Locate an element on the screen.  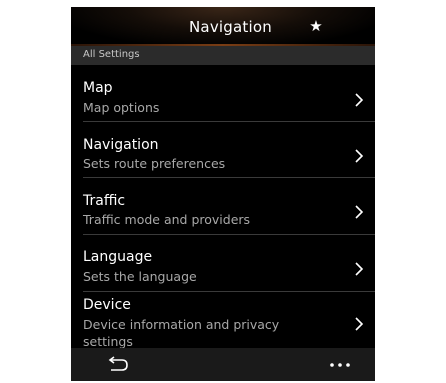
list-item-title: Device is located at coordinates (107, 305).